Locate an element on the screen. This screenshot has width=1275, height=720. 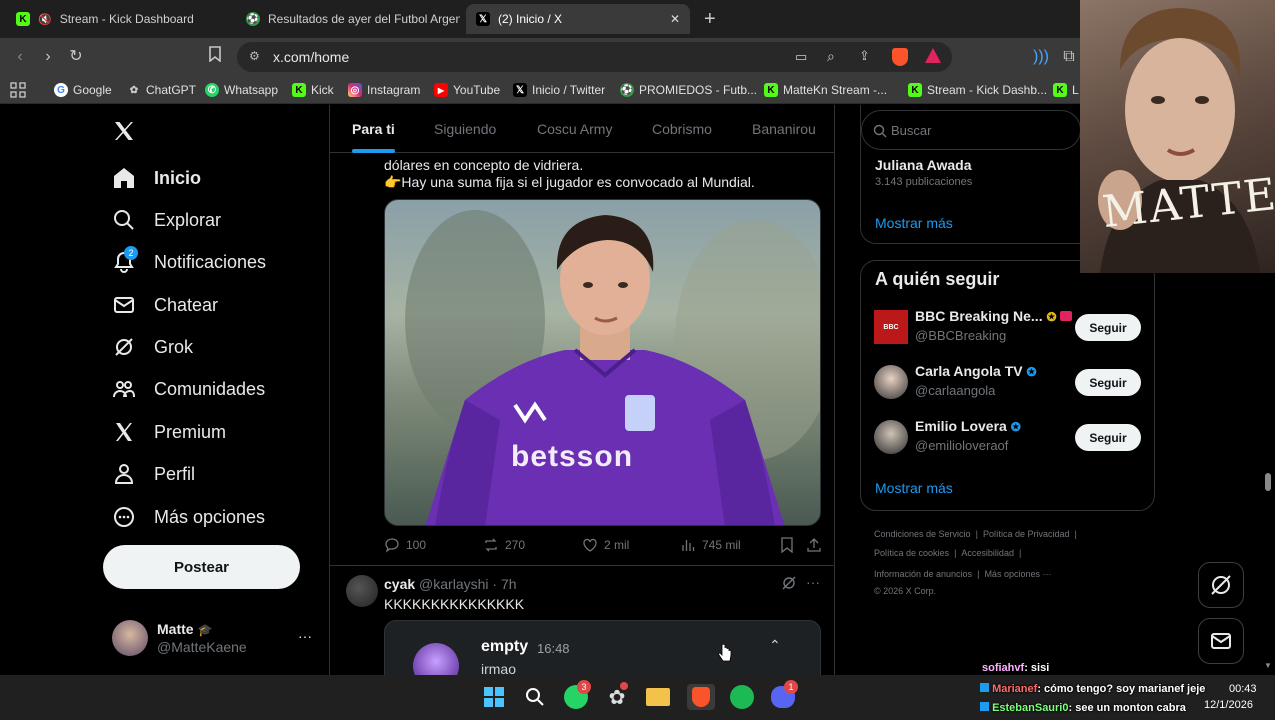
author-handle: @karlayshi is located at coordinates (453, 584).